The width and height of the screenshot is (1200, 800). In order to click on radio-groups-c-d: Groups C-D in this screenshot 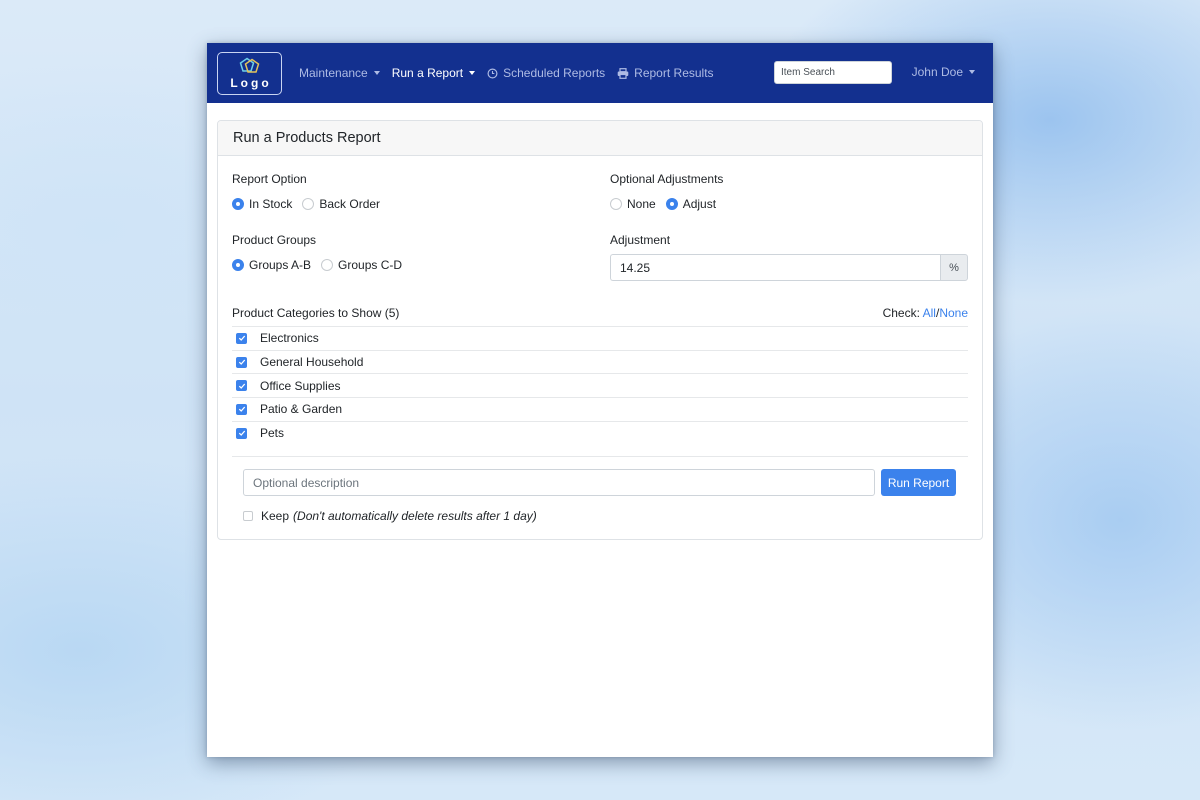, I will do `click(361, 265)`.